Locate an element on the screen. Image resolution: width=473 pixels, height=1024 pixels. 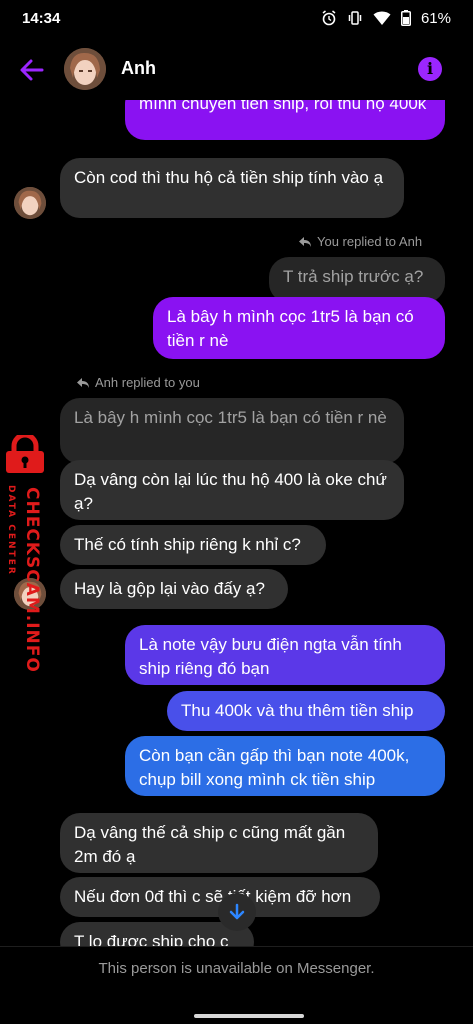
status-time: 14:34 is located at coordinates (41, 18).